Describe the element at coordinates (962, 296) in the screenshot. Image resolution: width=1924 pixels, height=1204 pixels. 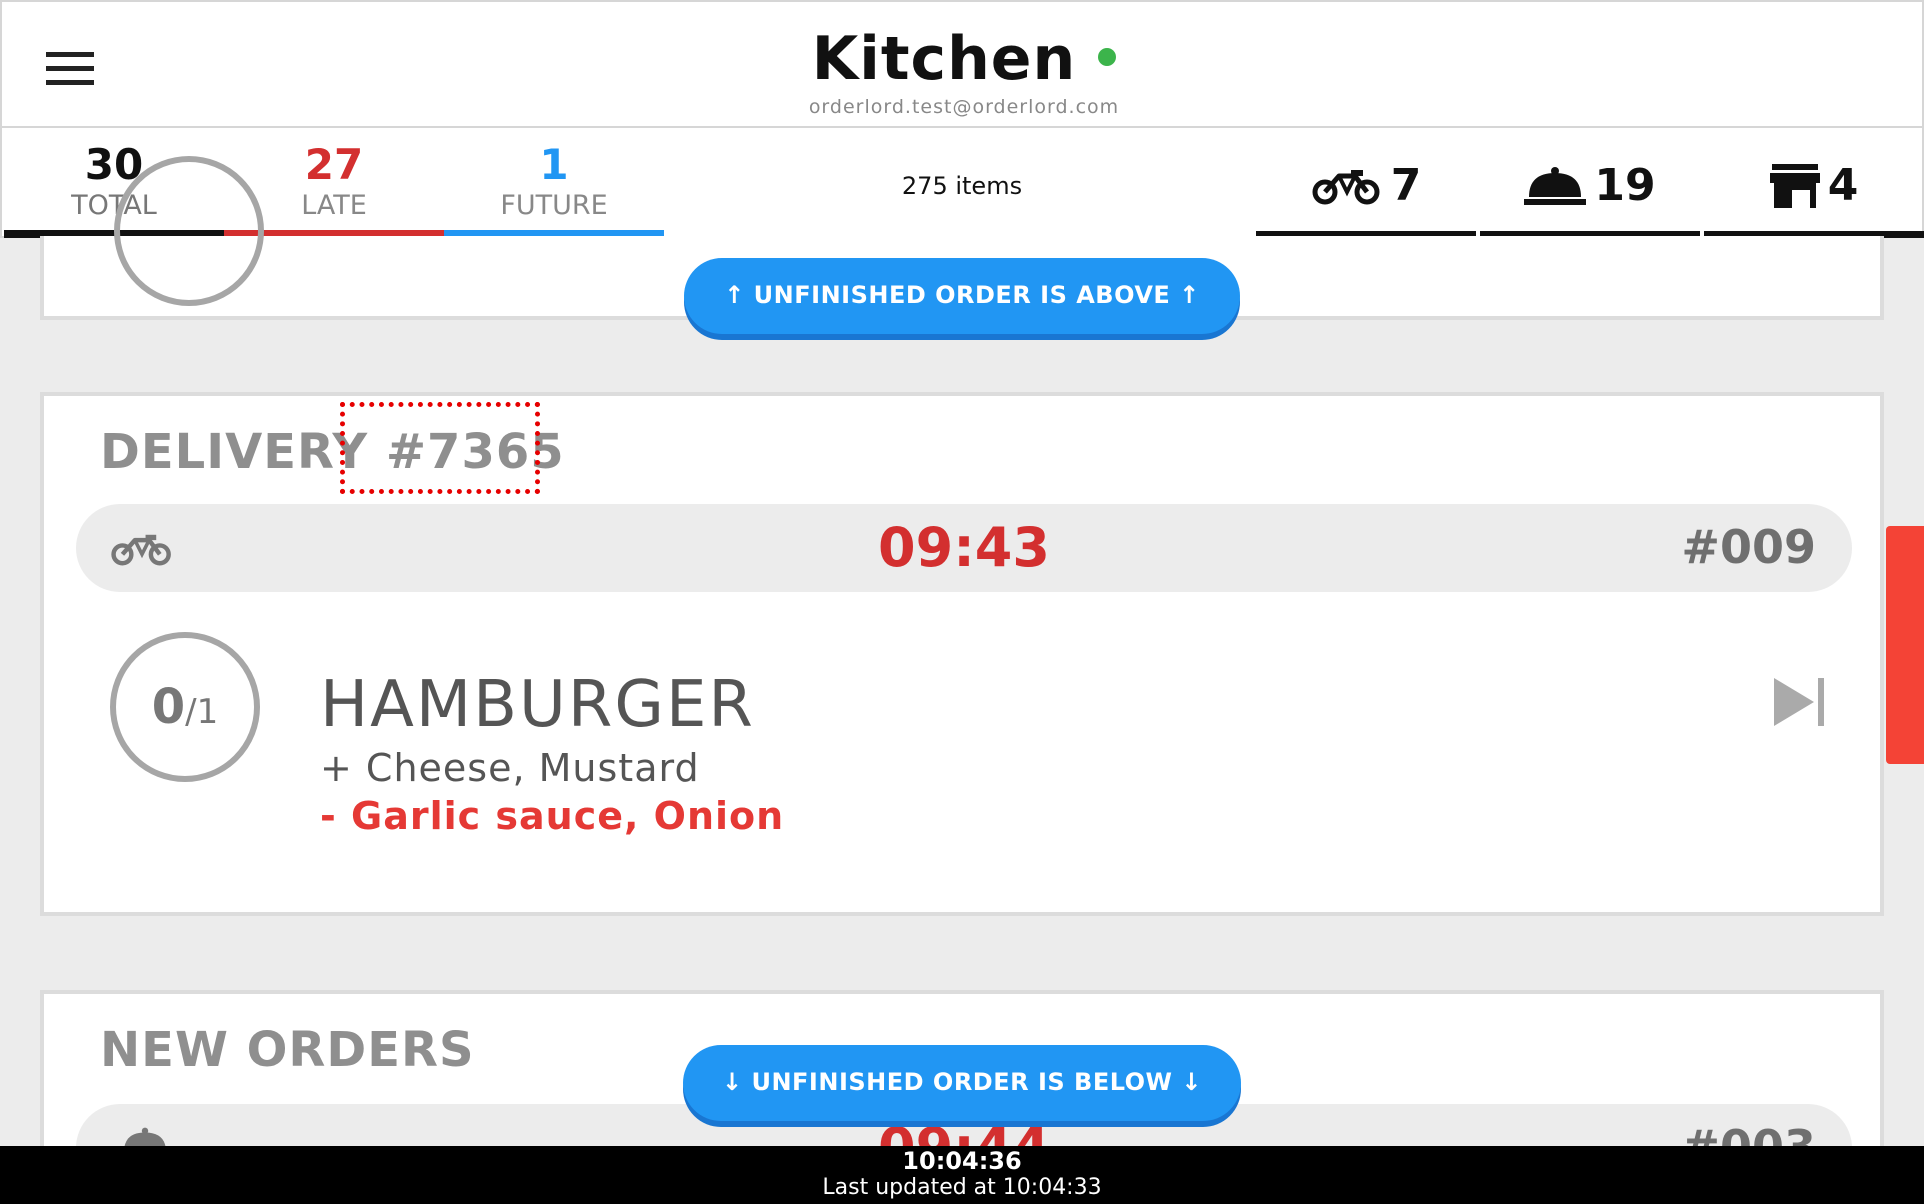
I see `unfinished-above-button: ↑ UNFINISHED ORDER IS ABOVE ↑` at that location.